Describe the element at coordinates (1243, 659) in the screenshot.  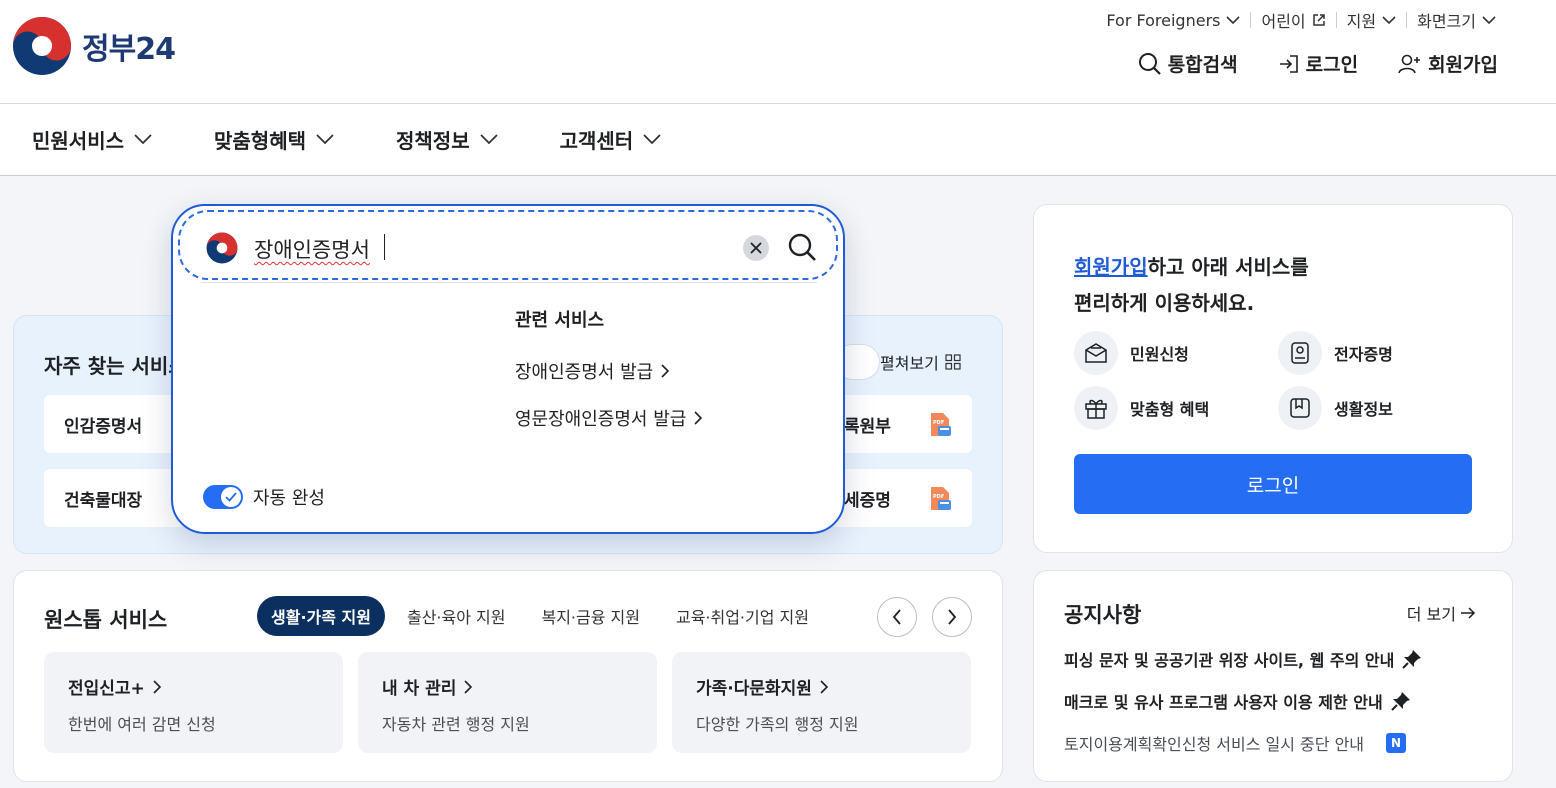
I see `notice-item: 피싱 문자 및 공공기관 위장 사이트, 웹 주의 안내` at that location.